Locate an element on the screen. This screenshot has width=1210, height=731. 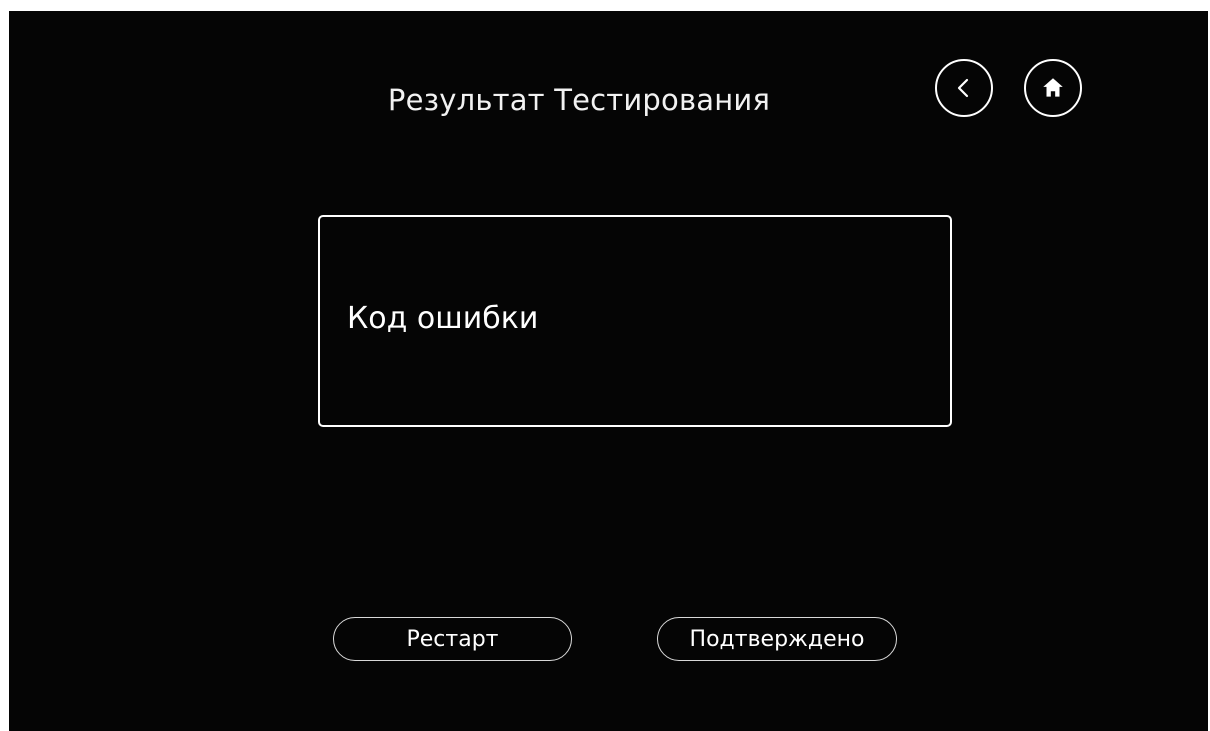
page-title: Результат Тестирования is located at coordinates (579, 100).